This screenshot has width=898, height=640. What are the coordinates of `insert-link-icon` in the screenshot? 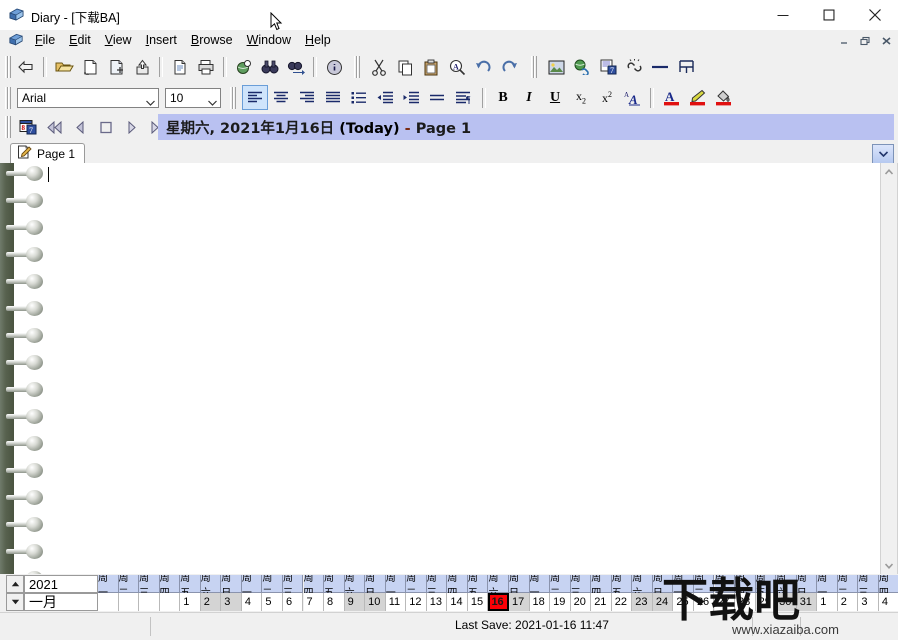 It's located at (582, 67).